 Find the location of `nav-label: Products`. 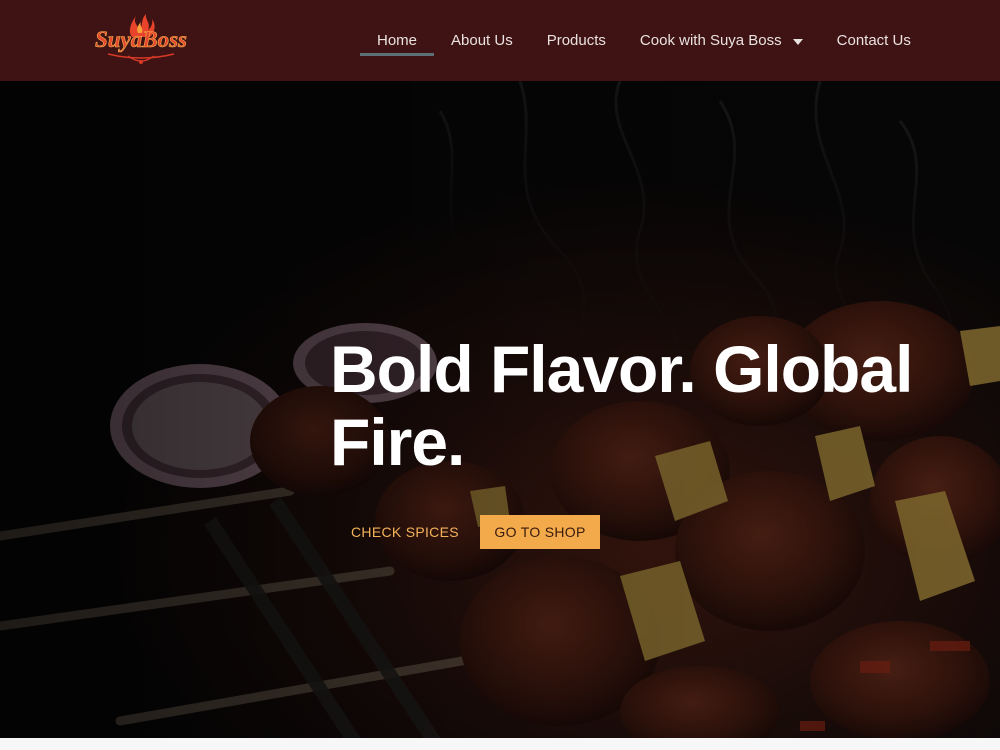

nav-label: Products is located at coordinates (576, 40).